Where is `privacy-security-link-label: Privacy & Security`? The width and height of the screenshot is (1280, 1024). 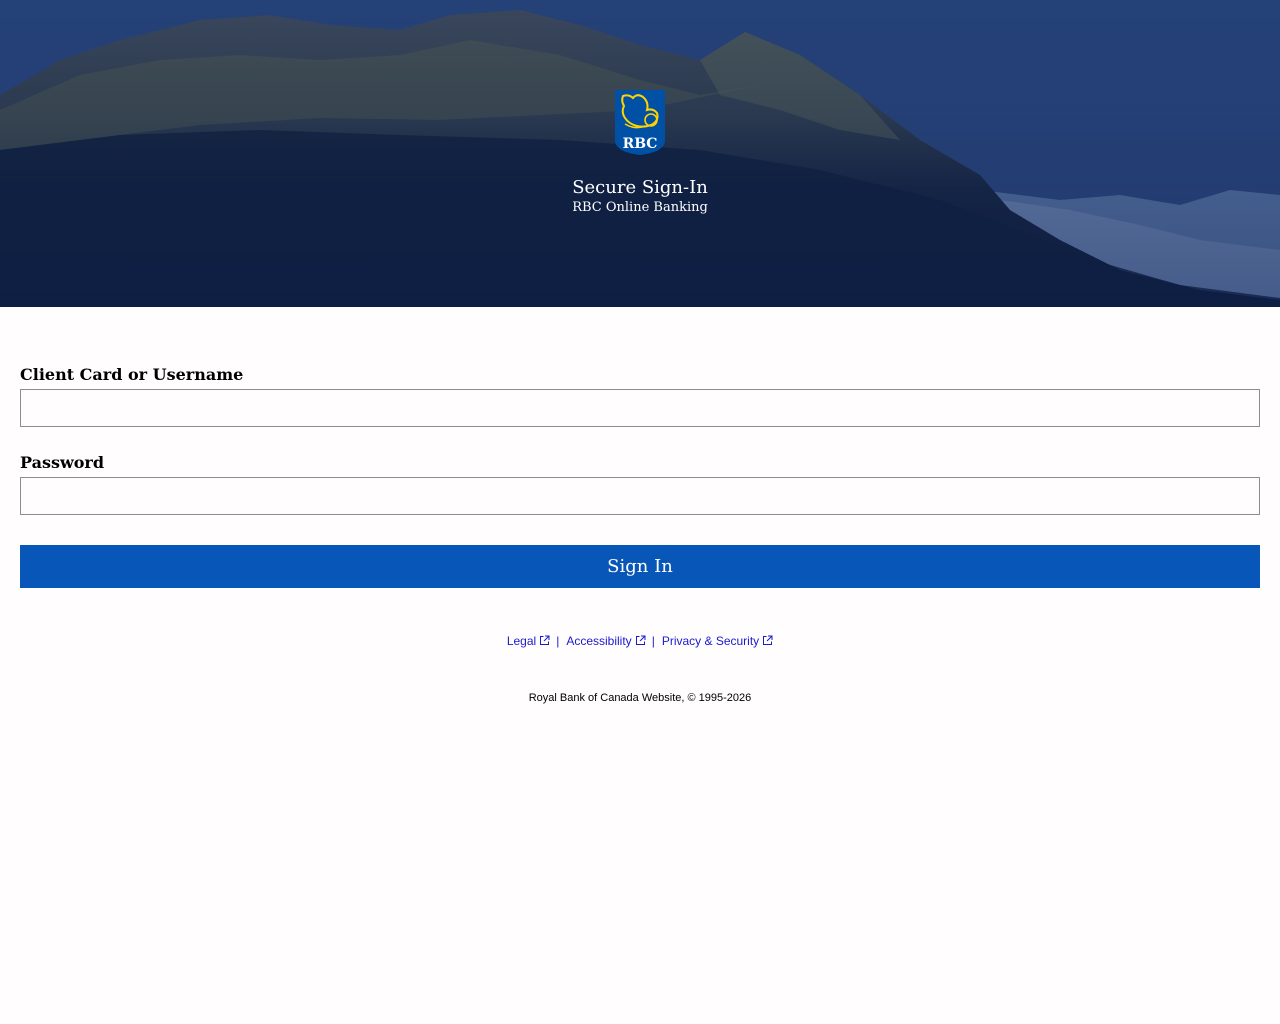 privacy-security-link-label: Privacy & Security is located at coordinates (710, 641).